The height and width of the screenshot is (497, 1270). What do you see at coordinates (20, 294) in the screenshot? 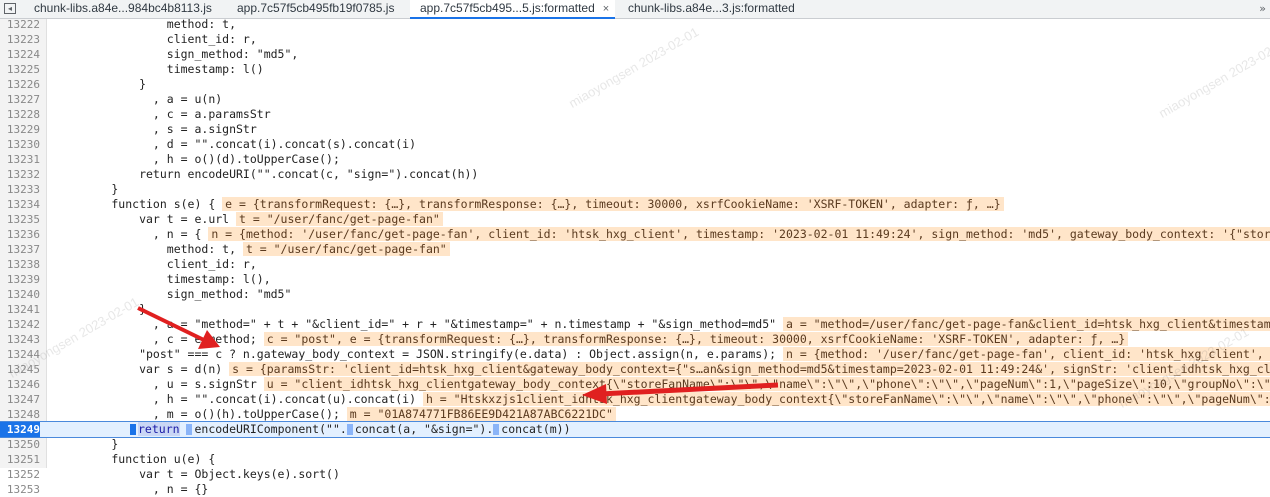
I see `line-number: 13240` at bounding box center [20, 294].